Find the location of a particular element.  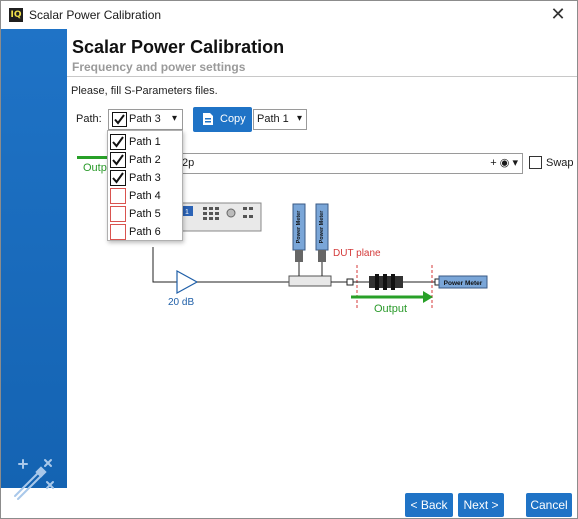

dropdown-item-label: Path 2 is located at coordinates (145, 160).